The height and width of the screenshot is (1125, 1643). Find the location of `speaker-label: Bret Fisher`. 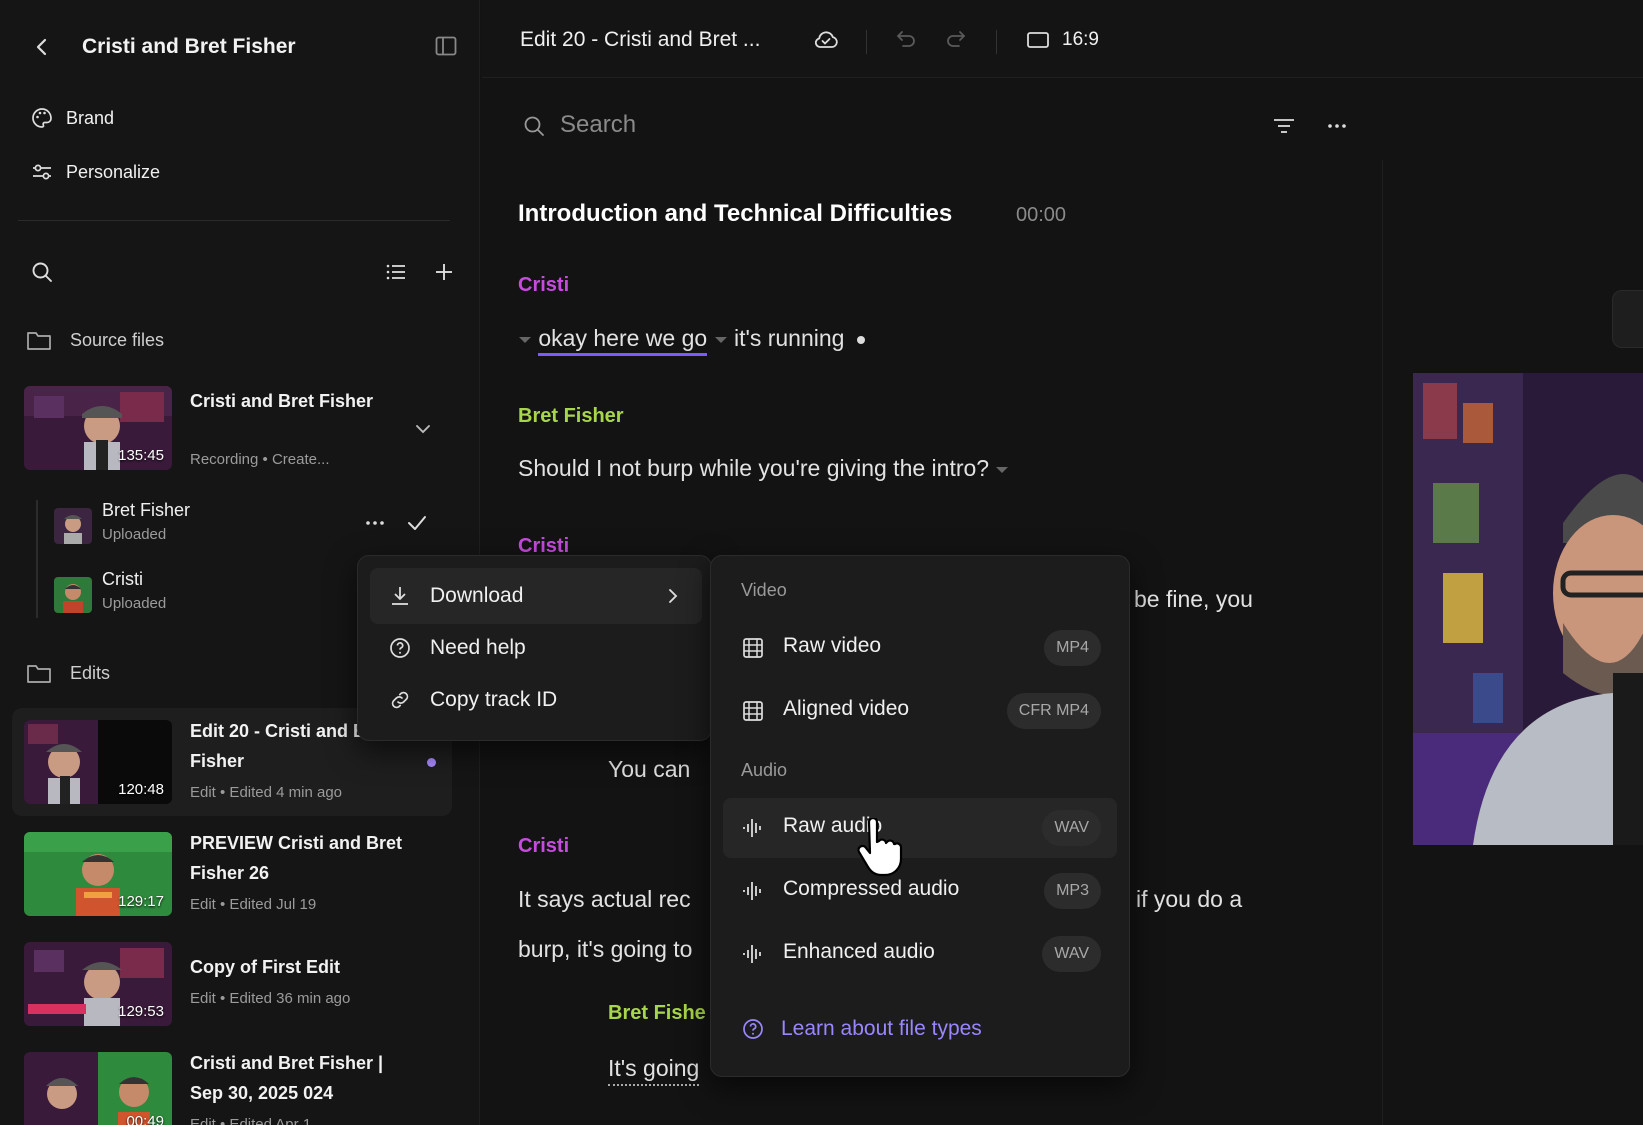

speaker-label: Bret Fisher is located at coordinates (571, 416).